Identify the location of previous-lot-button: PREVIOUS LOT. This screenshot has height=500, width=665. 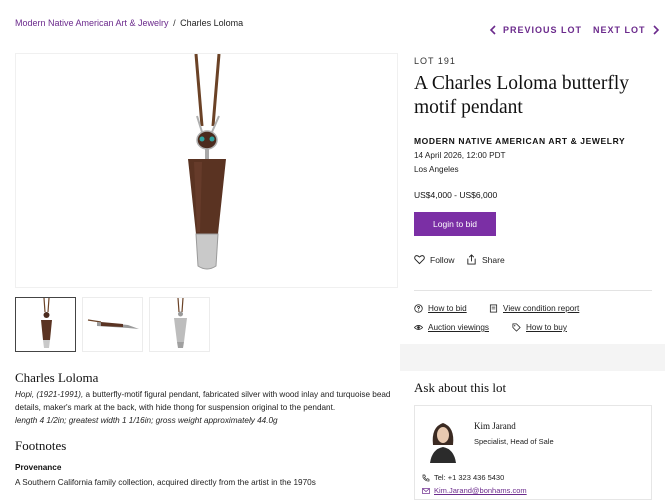
(535, 30).